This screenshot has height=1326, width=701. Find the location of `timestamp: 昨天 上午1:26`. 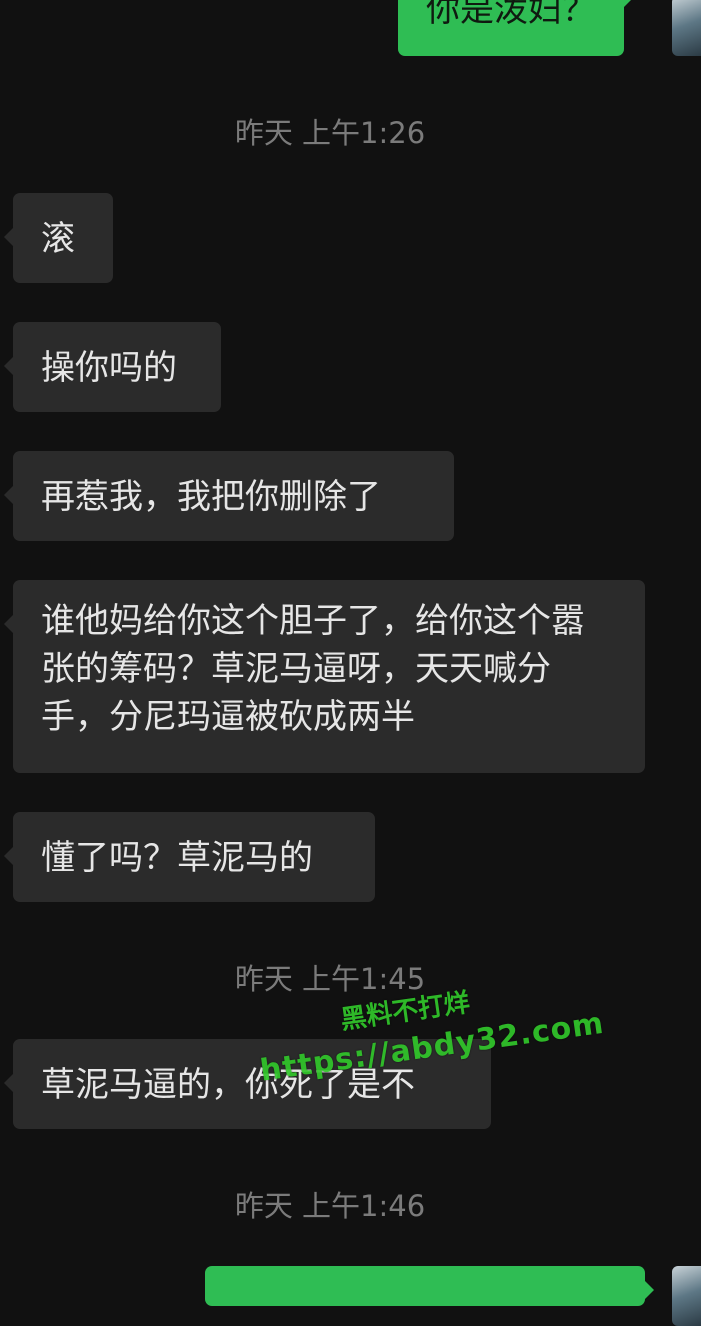

timestamp: 昨天 上午1:26 is located at coordinates (330, 133).